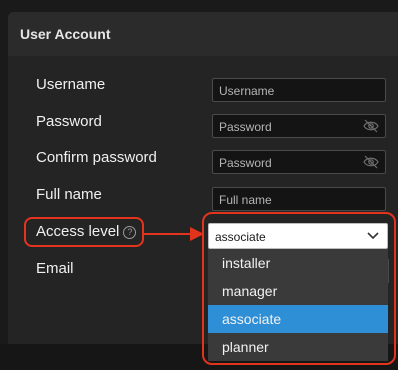 This screenshot has width=398, height=370. What do you see at coordinates (373, 236) in the screenshot?
I see `chevron-down-icon` at bounding box center [373, 236].